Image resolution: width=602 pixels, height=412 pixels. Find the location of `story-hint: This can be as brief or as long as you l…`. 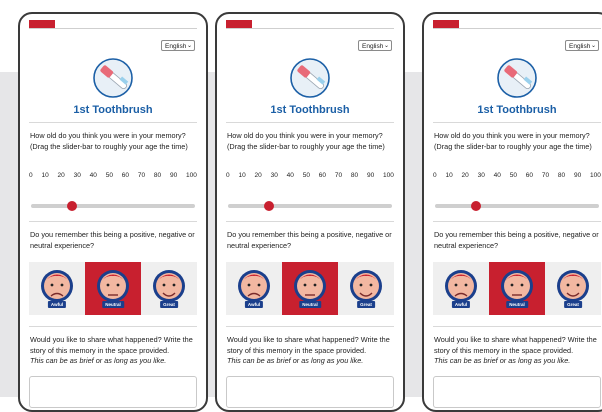

story-hint: This can be as brief or as long as you l… is located at coordinates (98, 360).